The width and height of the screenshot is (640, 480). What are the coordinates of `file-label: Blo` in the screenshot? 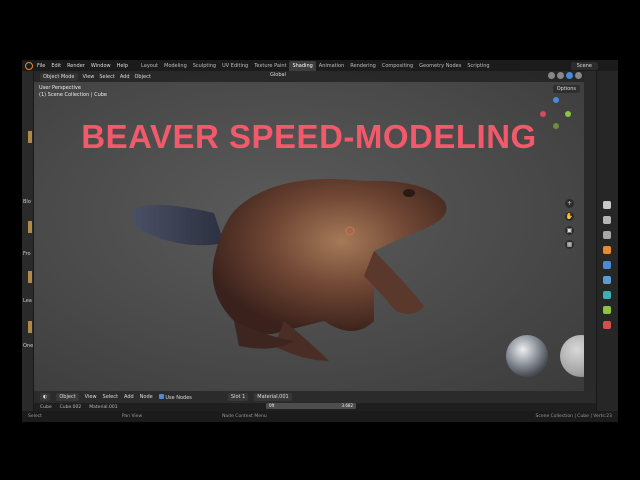 It's located at (27, 202).